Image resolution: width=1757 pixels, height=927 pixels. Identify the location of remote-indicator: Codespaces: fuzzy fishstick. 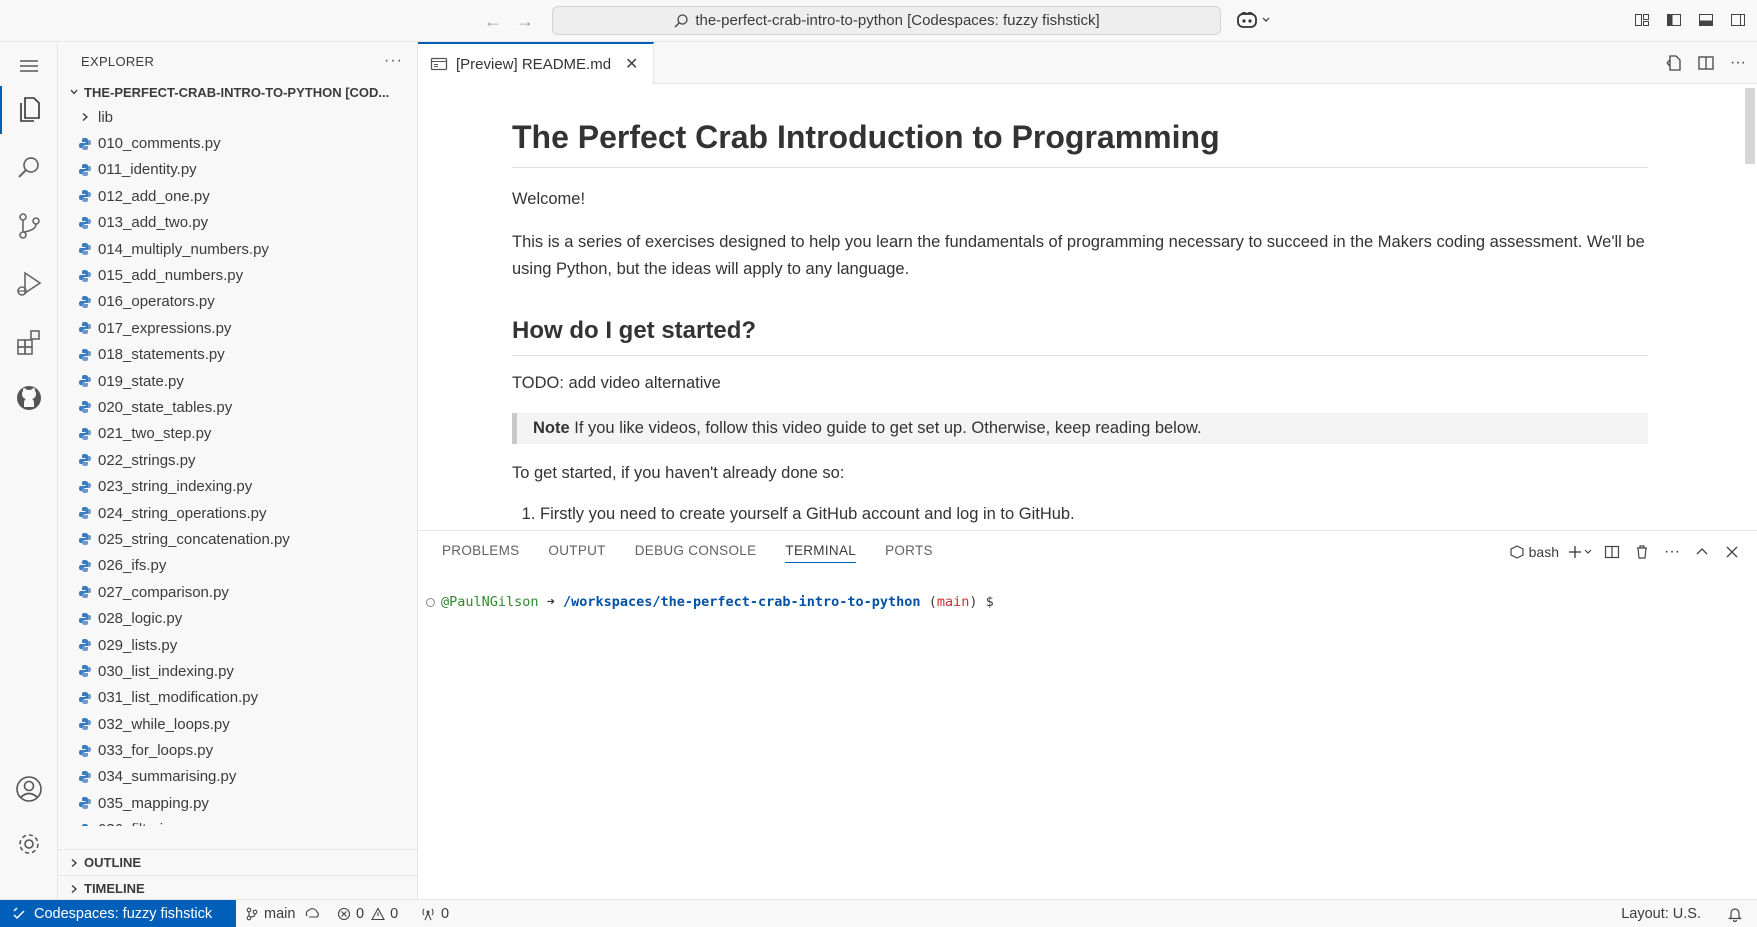
(118, 913).